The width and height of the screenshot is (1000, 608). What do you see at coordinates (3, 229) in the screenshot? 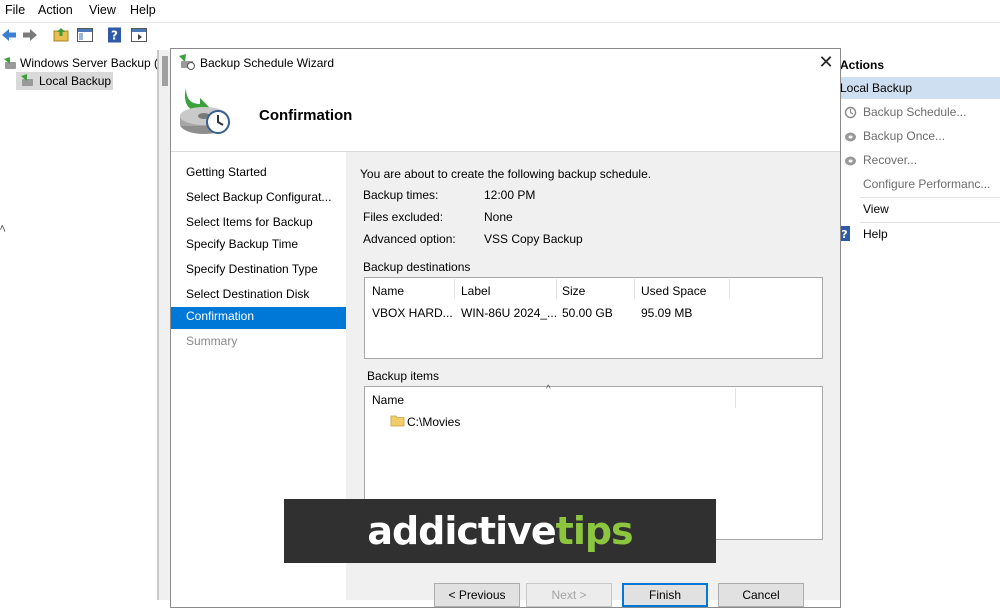
I see `cursor-glyph: ﾍ` at bounding box center [3, 229].